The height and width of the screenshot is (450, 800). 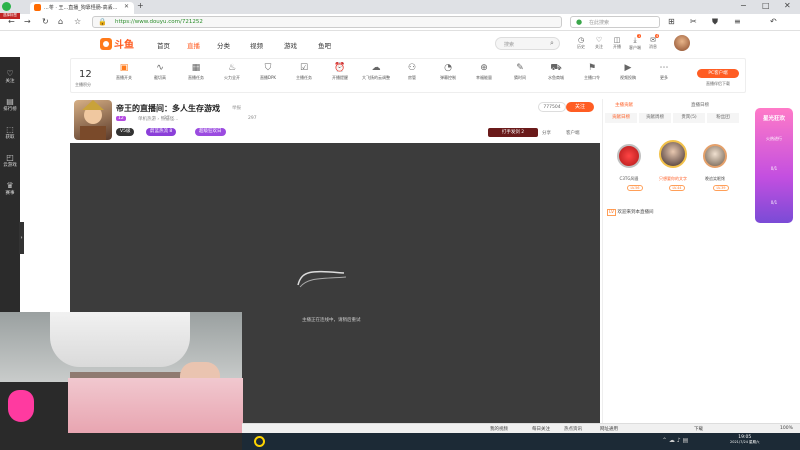 I want to click on tool-label: 水鱼商城, so click(x=556, y=77).